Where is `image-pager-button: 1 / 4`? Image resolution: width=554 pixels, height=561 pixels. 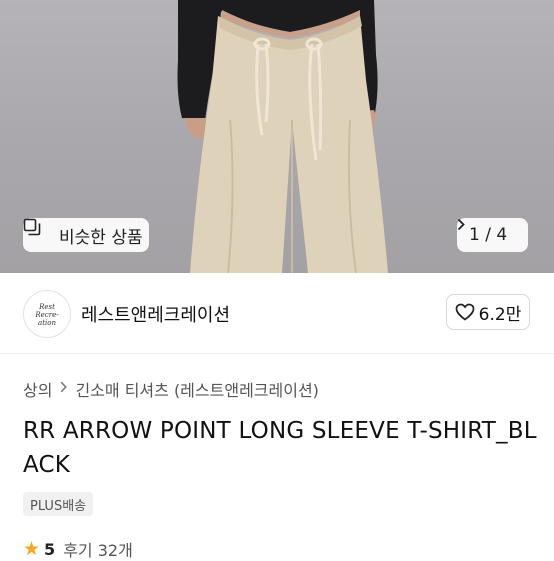 image-pager-button: 1 / 4 is located at coordinates (492, 235).